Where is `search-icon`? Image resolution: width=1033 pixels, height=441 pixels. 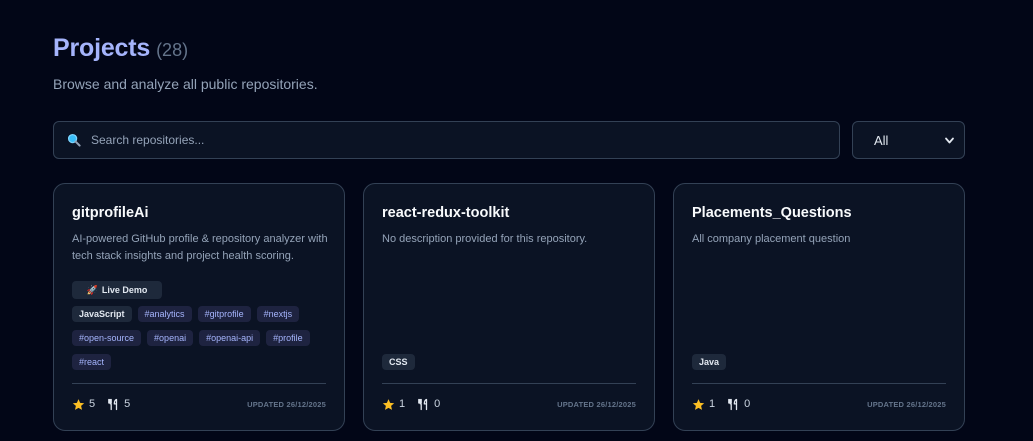 search-icon is located at coordinates (74, 140).